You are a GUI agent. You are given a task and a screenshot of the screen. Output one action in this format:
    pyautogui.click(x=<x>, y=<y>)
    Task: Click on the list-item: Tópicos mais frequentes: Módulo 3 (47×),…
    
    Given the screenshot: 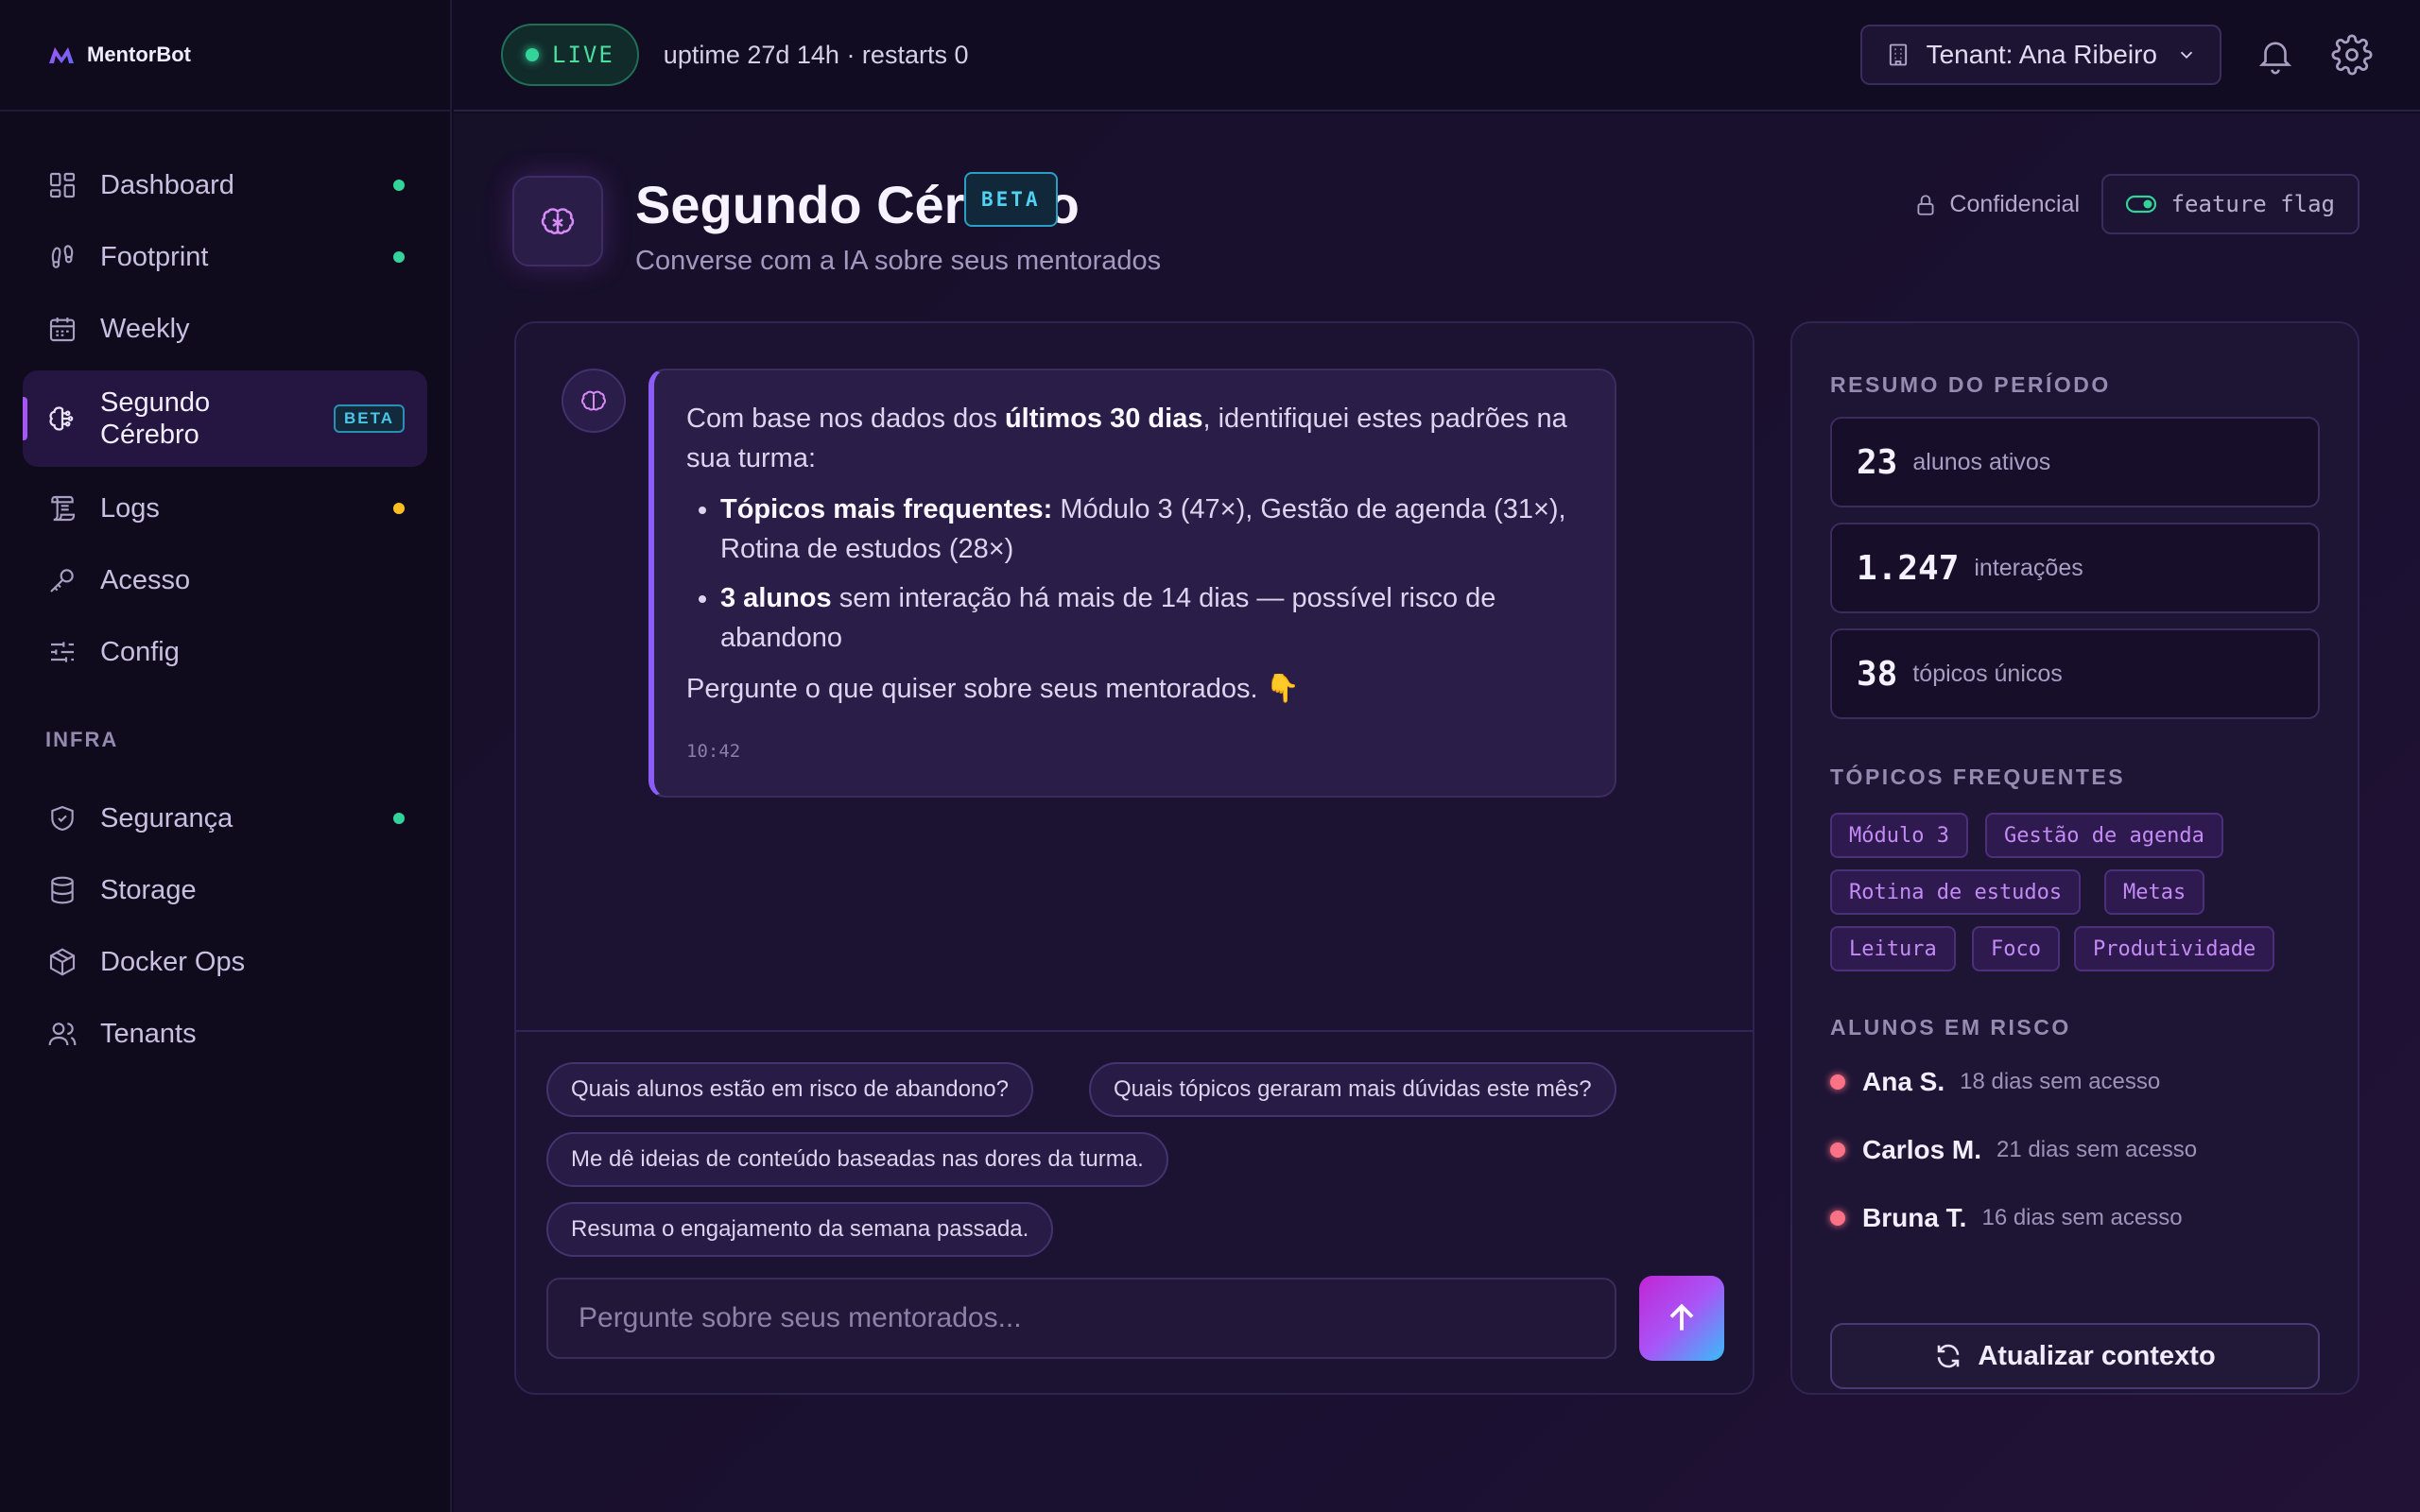 What is the action you would take?
    pyautogui.click(x=1151, y=529)
    